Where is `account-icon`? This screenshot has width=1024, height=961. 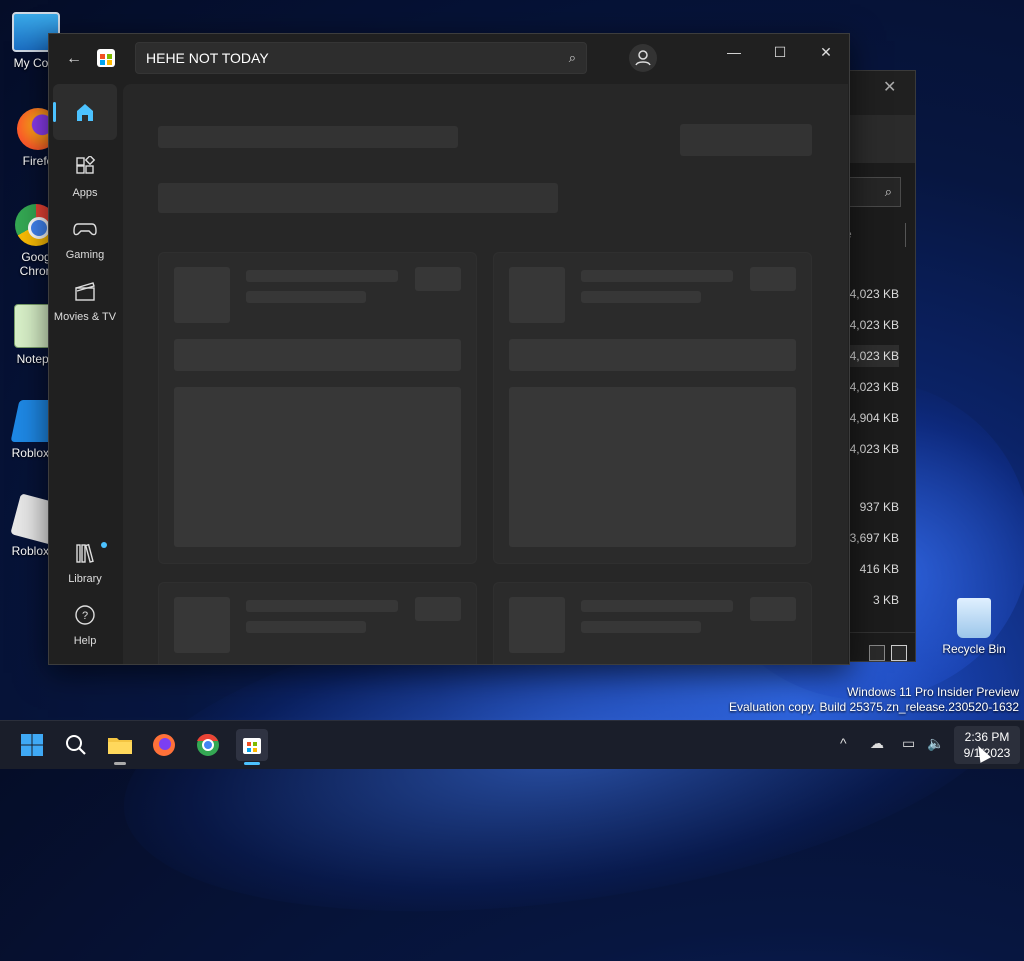
account-icon is located at coordinates (643, 58).